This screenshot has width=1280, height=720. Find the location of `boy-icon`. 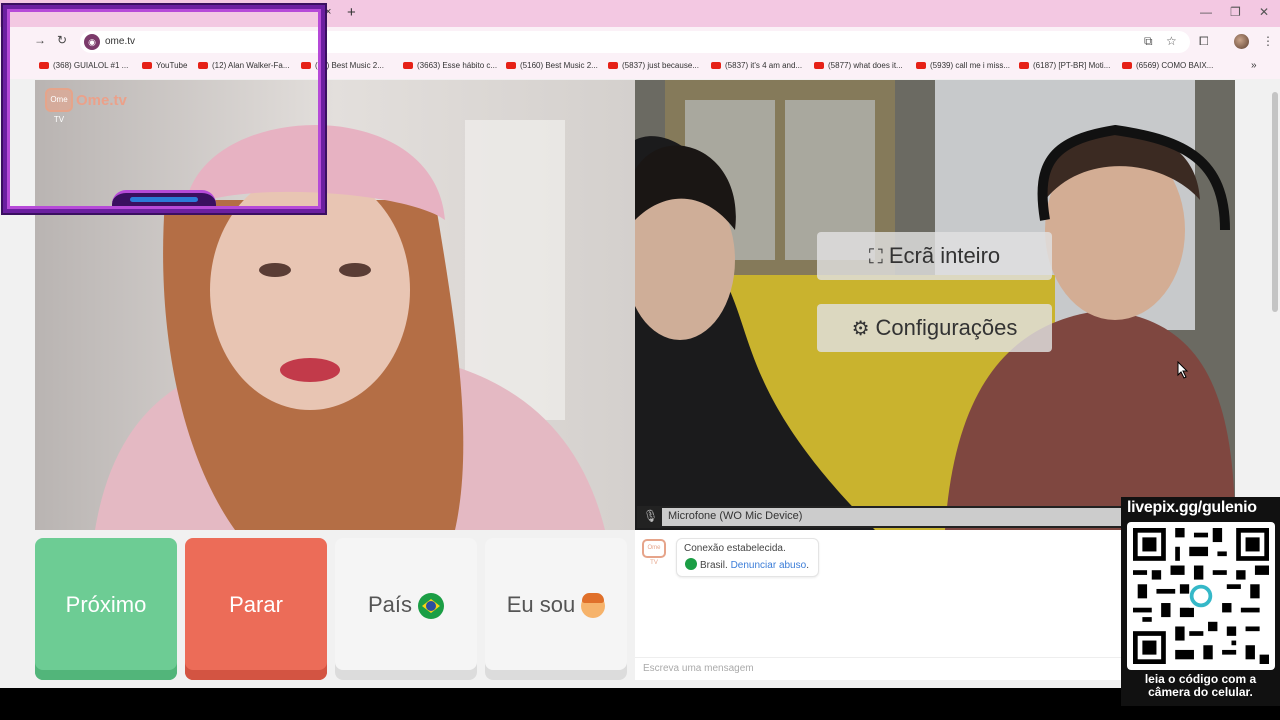

boy-icon is located at coordinates (593, 606).